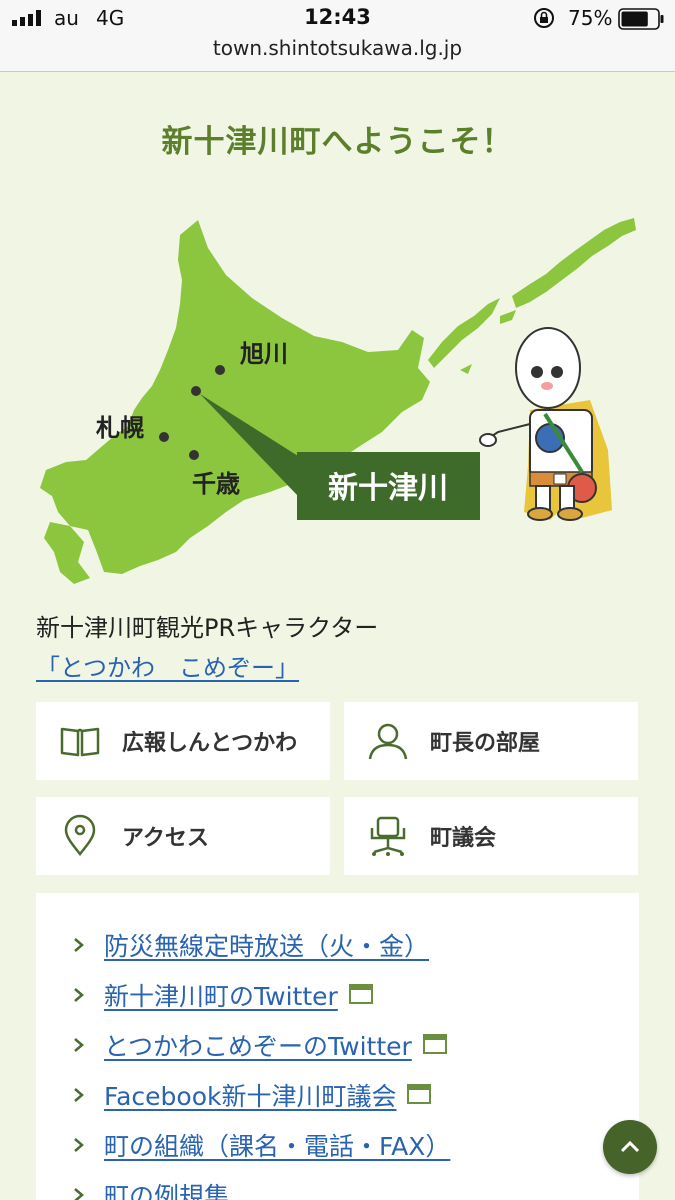 The width and height of the screenshot is (675, 1200). Describe the element at coordinates (590, 18) in the screenshot. I see `battery-percent: 75%` at that location.